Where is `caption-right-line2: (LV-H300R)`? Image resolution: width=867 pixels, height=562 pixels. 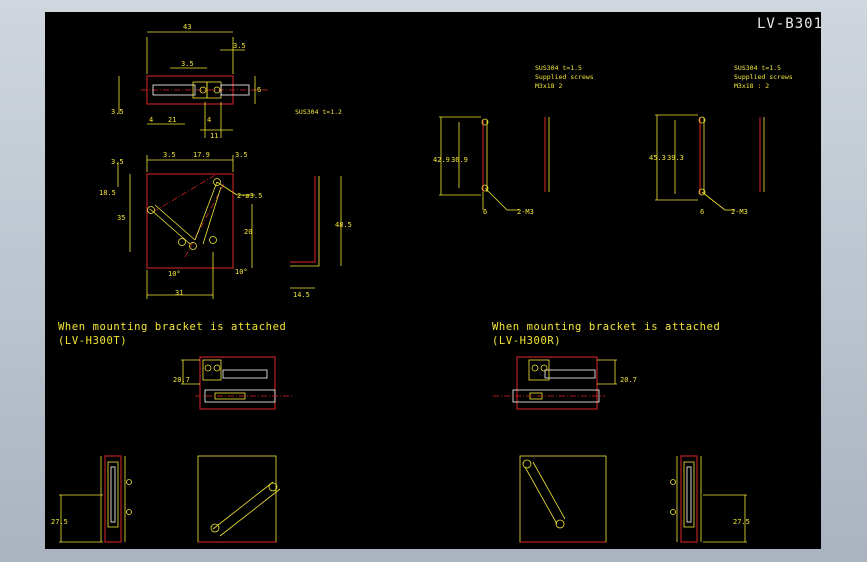 caption-right-line2: (LV-H300R) is located at coordinates (526, 341).